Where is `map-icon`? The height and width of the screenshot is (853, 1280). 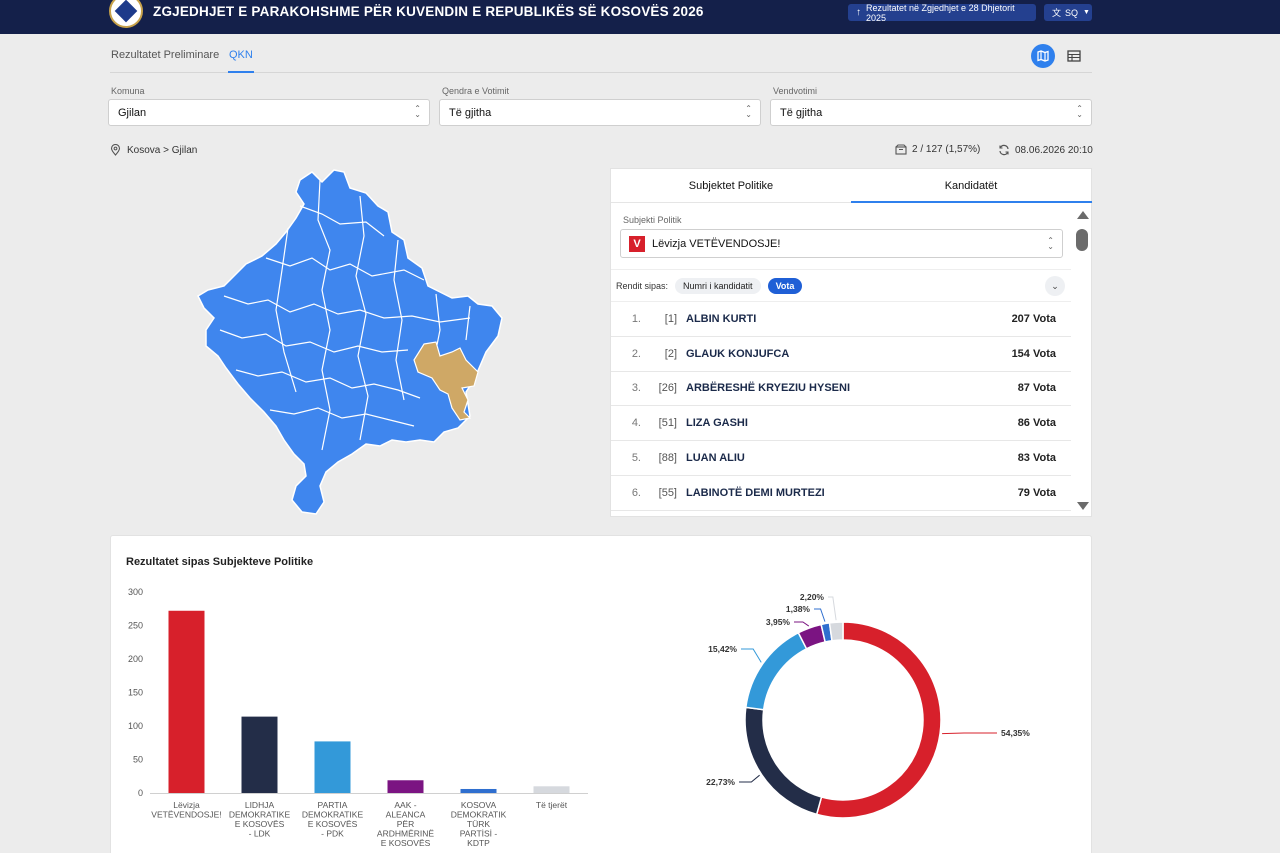
map-icon is located at coordinates (1043, 56).